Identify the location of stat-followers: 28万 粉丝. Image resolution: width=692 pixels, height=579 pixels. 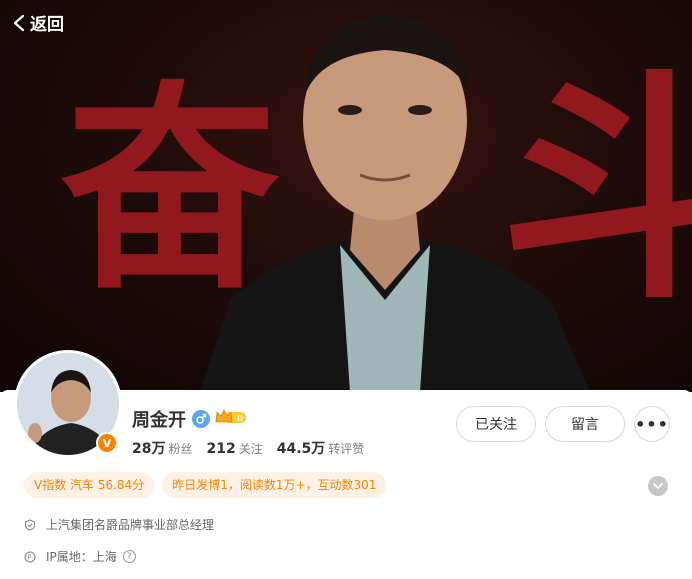
(162, 448).